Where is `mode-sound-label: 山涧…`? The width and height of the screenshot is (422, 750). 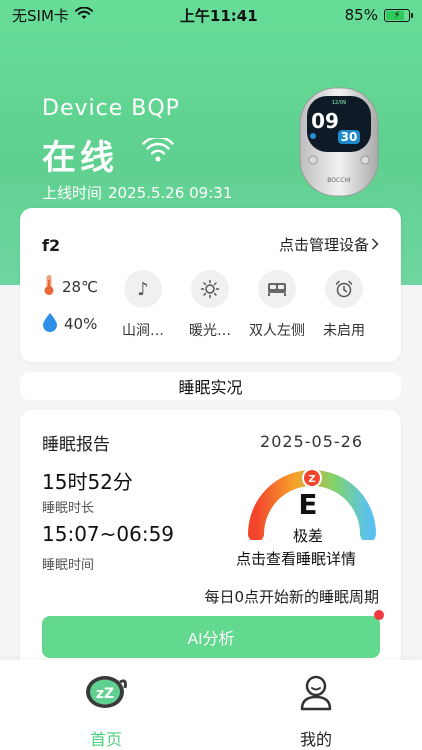
mode-sound-label: 山涧… is located at coordinates (143, 331).